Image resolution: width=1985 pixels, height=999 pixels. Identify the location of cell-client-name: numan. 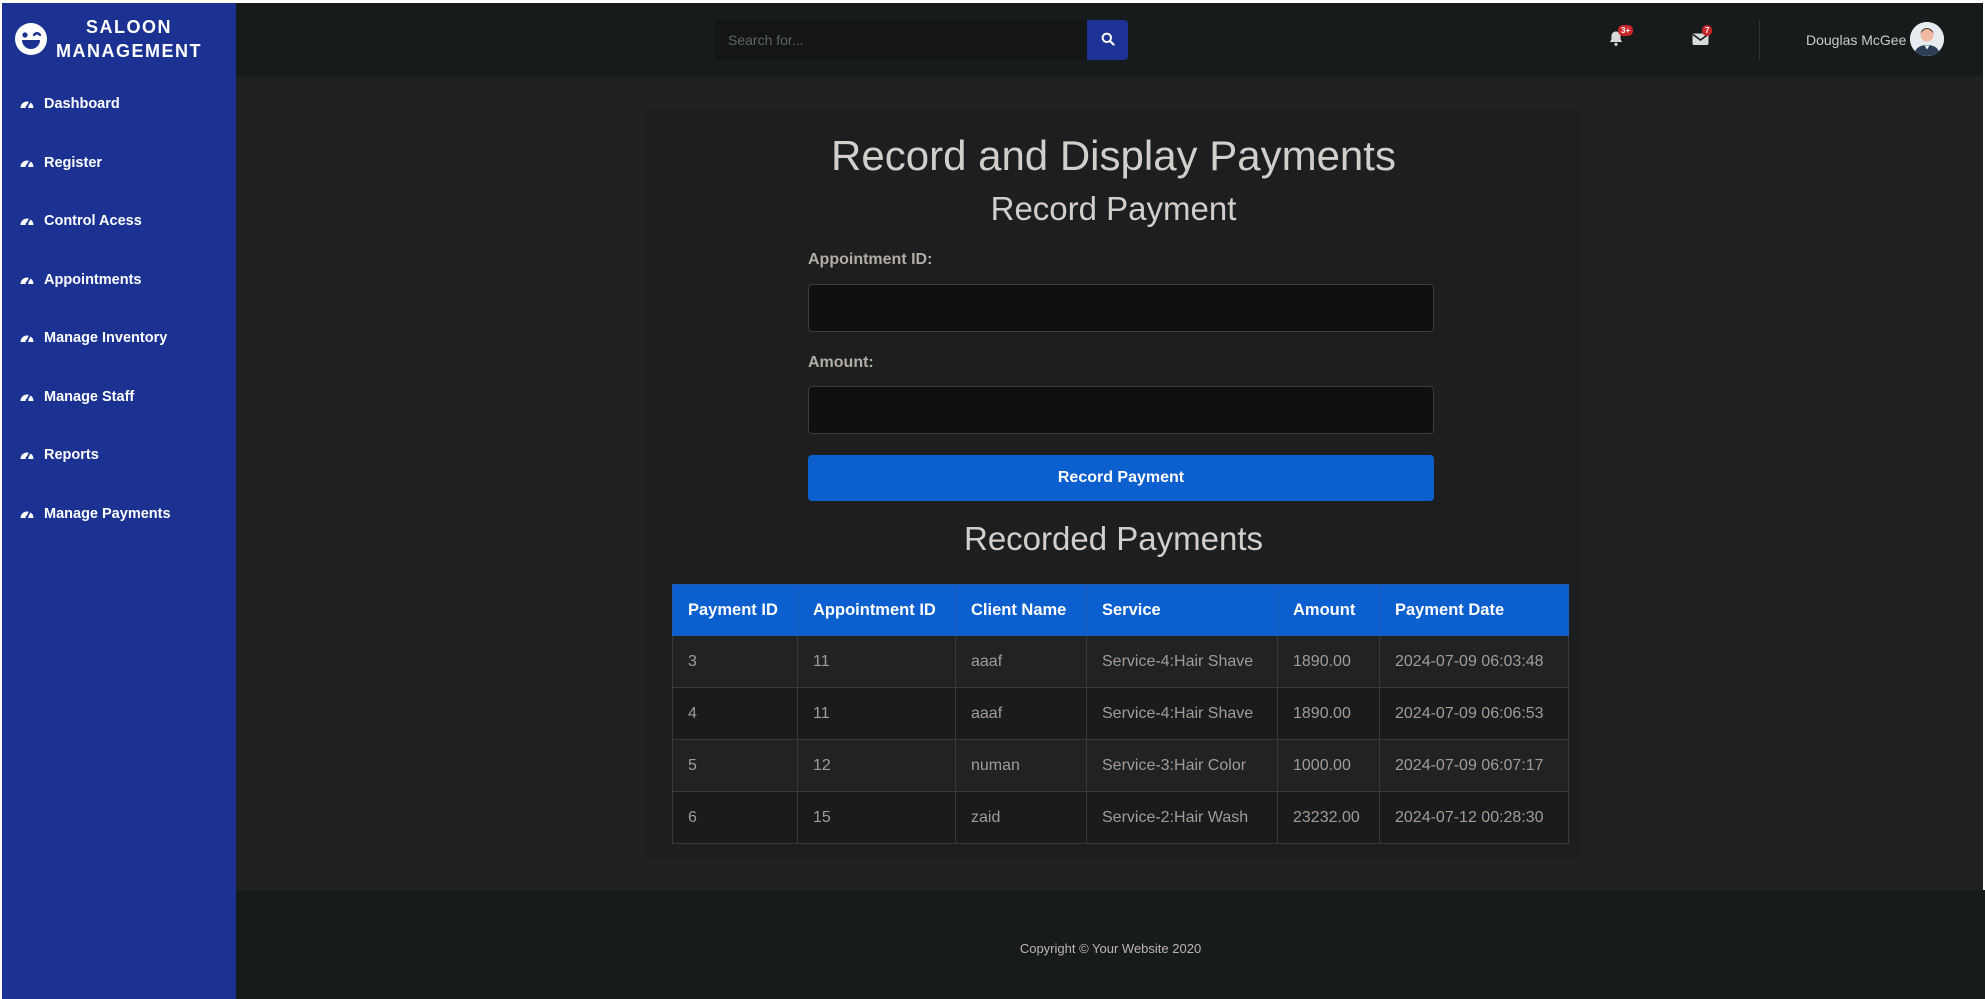
(1021, 765).